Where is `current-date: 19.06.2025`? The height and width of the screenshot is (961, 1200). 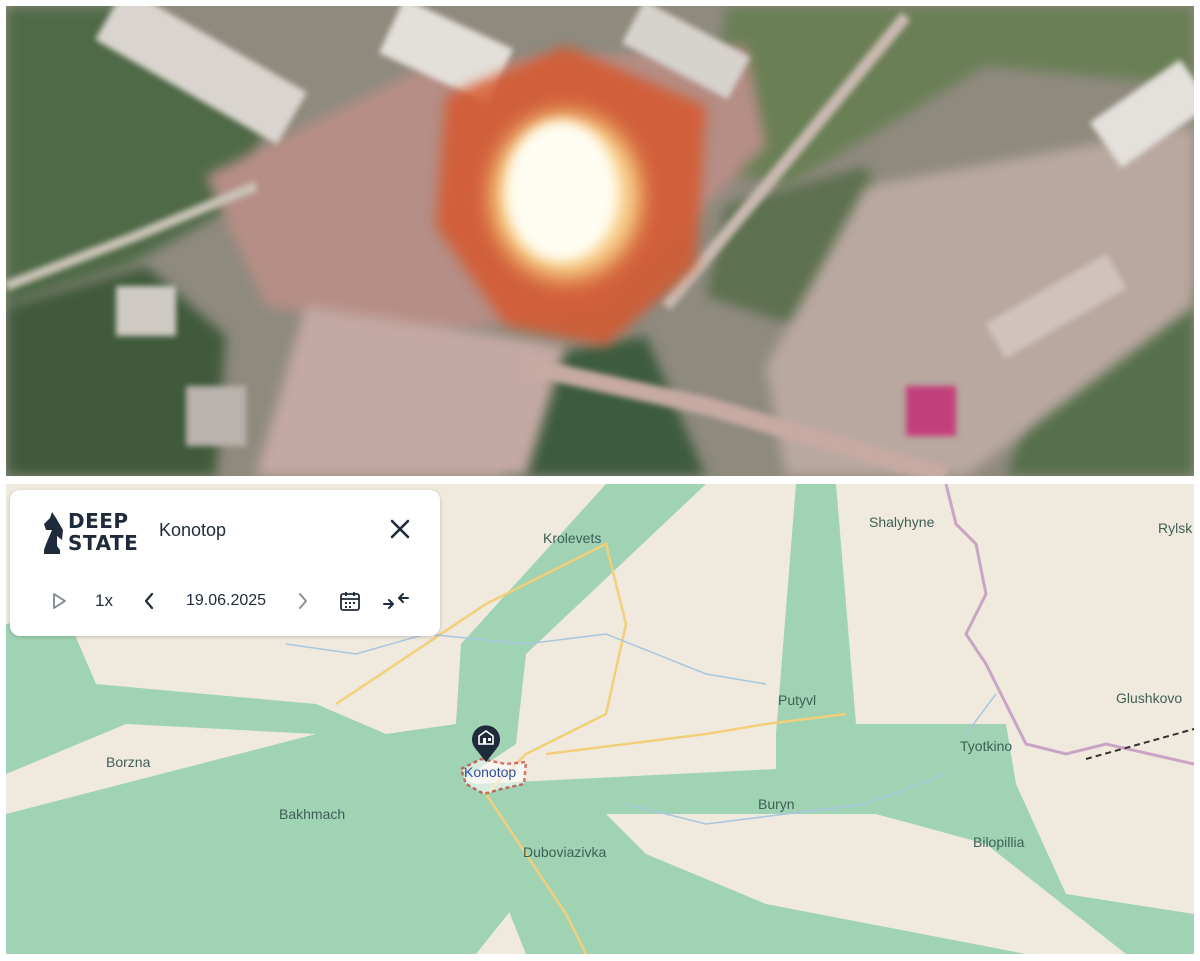 current-date: 19.06.2025 is located at coordinates (226, 601).